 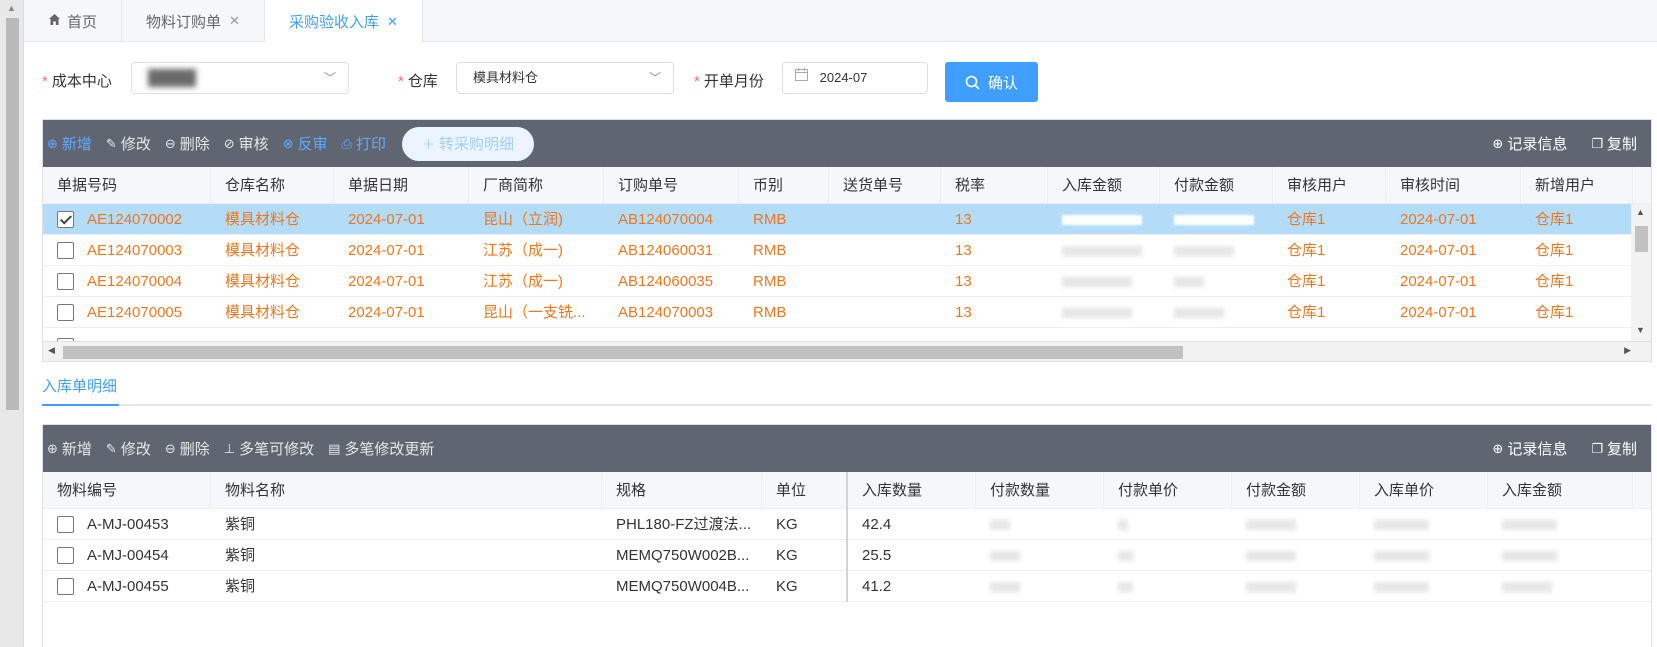 I want to click on cell-no: AE124070005, so click(x=135, y=312).